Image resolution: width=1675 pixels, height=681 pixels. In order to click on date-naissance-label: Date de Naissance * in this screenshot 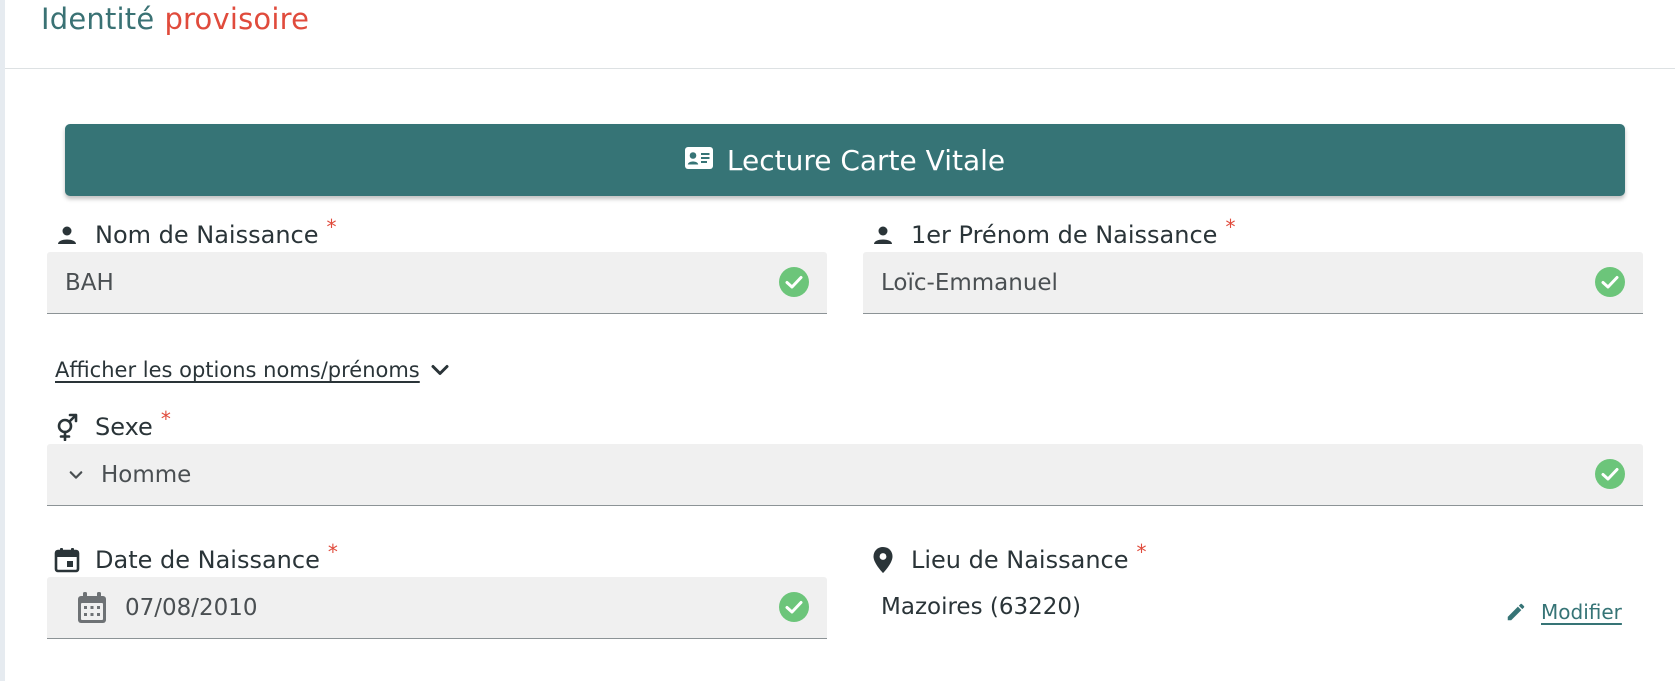, I will do `click(195, 558)`.